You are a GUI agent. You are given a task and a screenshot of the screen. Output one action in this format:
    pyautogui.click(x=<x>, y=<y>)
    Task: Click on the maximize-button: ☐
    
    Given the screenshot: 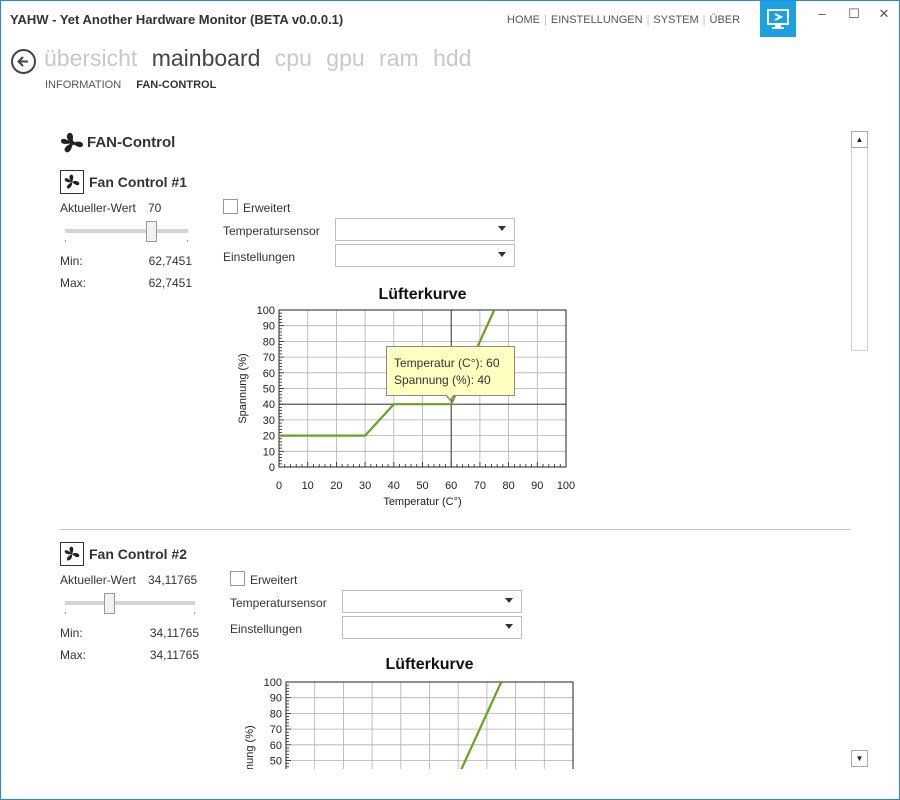 What is the action you would take?
    pyautogui.click(x=854, y=16)
    